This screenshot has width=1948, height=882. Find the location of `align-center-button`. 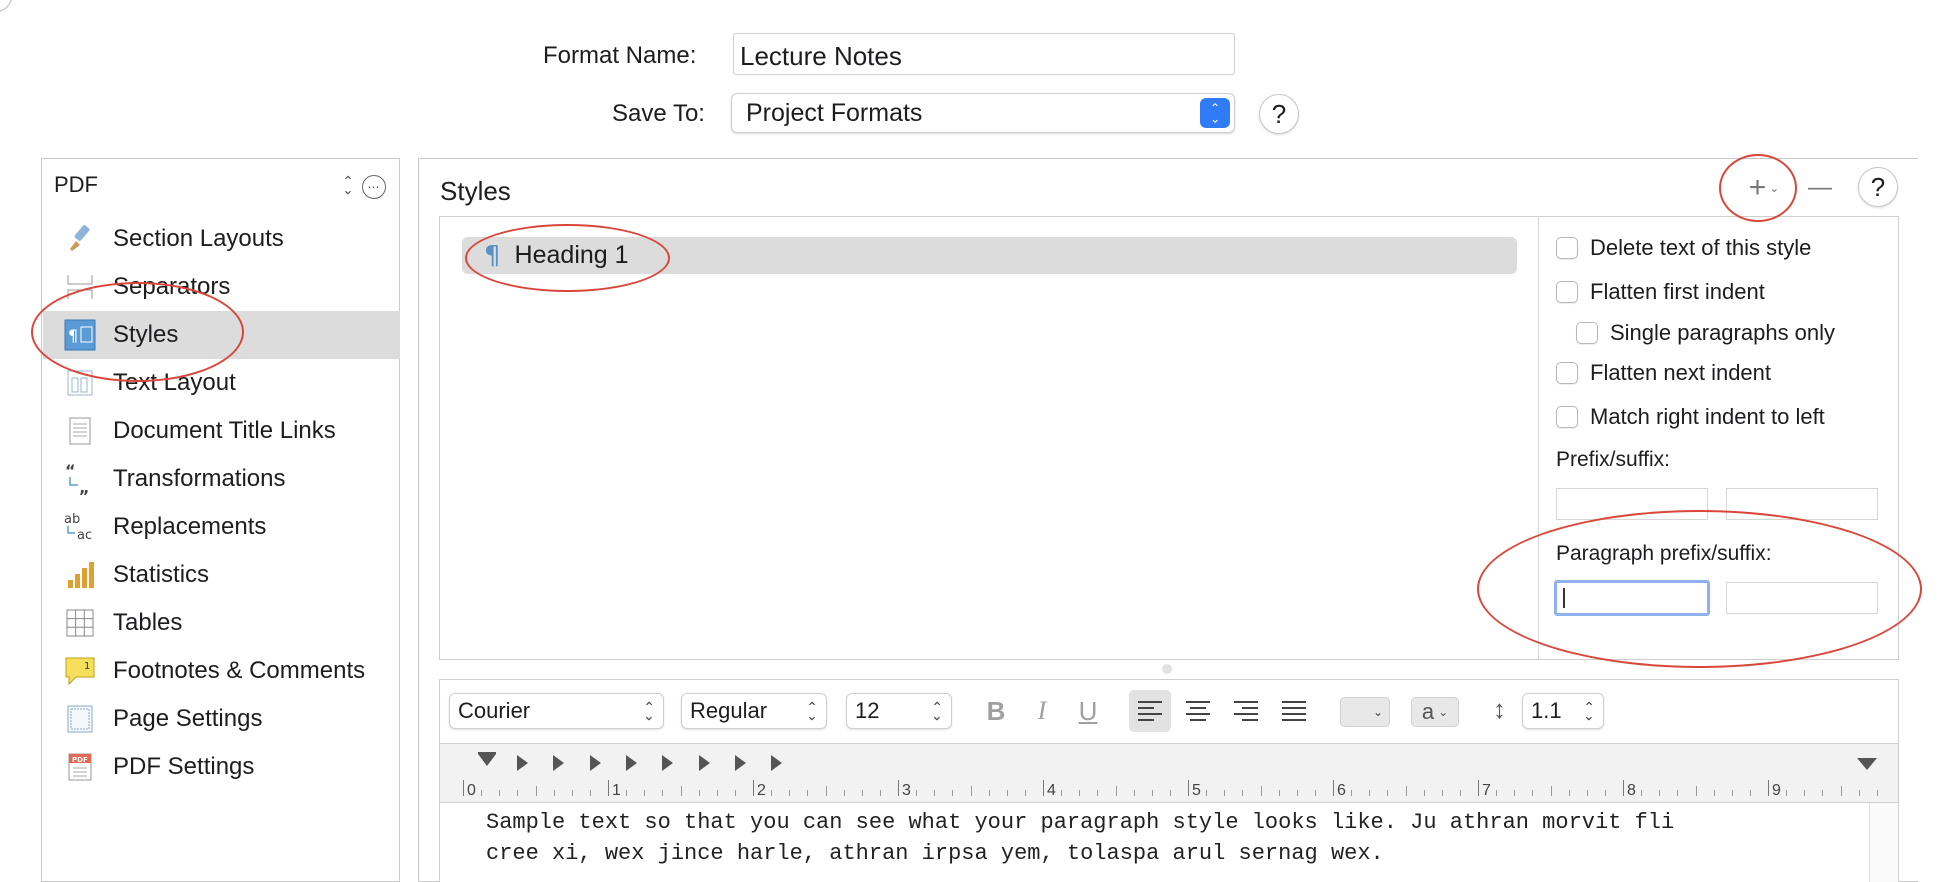

align-center-button is located at coordinates (1198, 711).